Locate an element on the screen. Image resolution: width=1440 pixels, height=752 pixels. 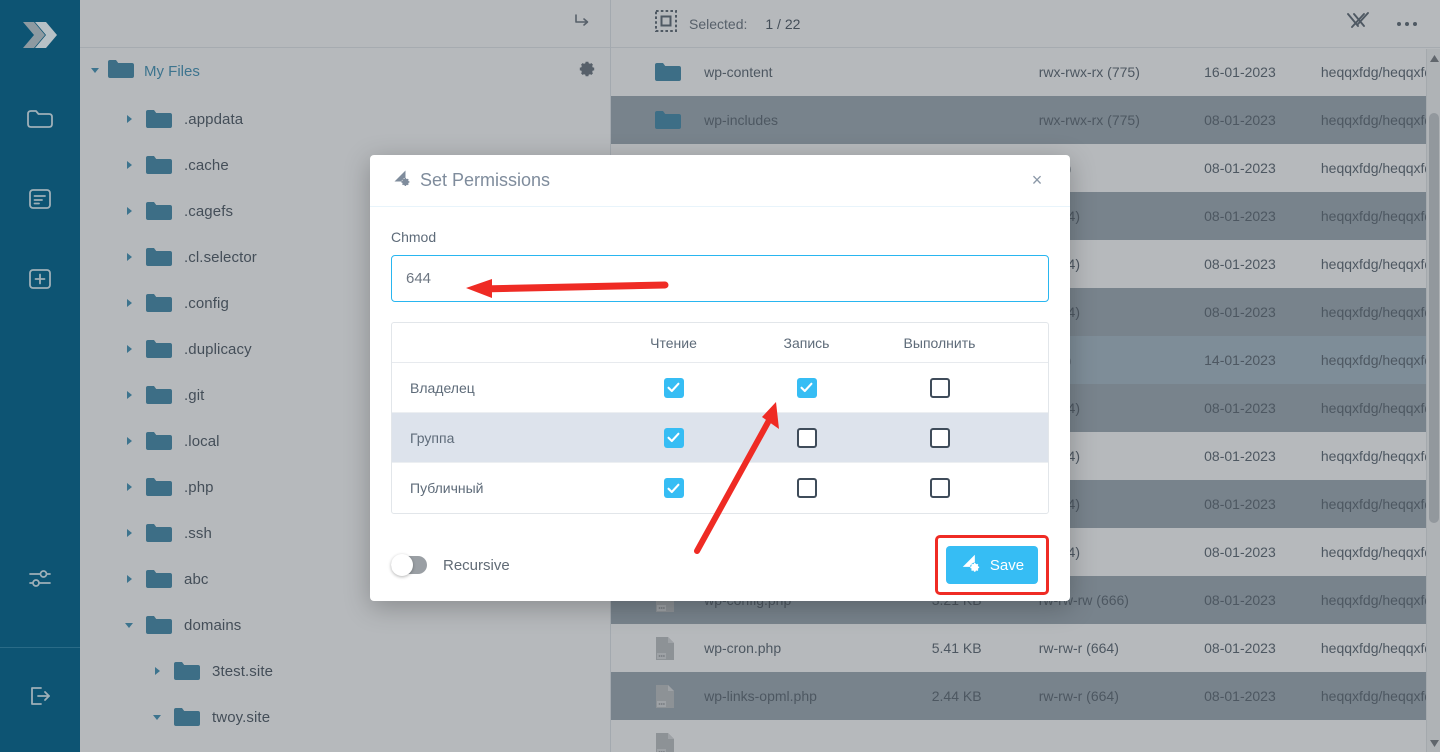
close-icon: × is located at coordinates (1037, 181).